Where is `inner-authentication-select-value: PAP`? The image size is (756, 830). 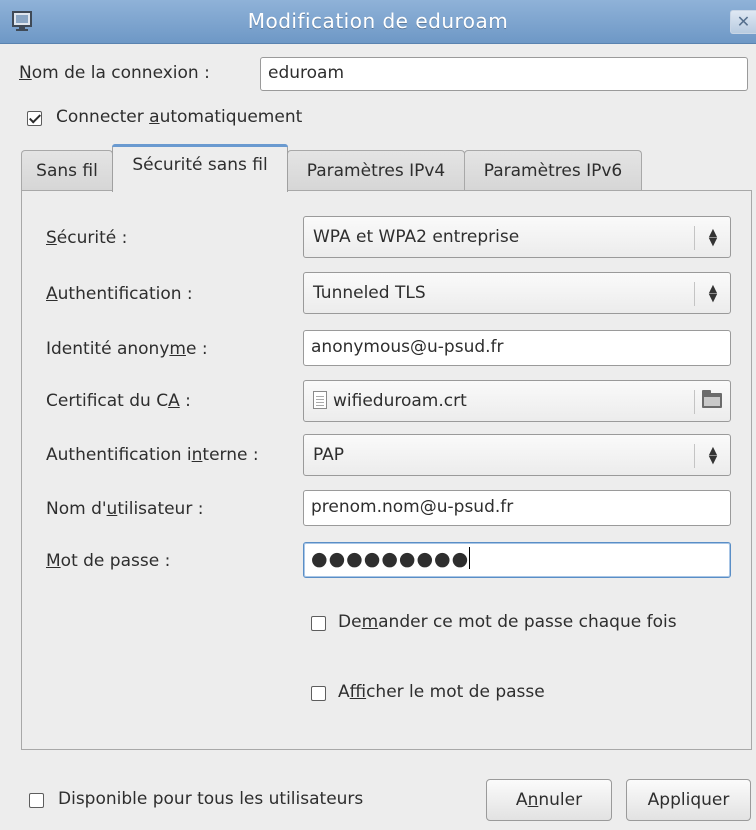
inner-authentication-select-value: PAP is located at coordinates (329, 455).